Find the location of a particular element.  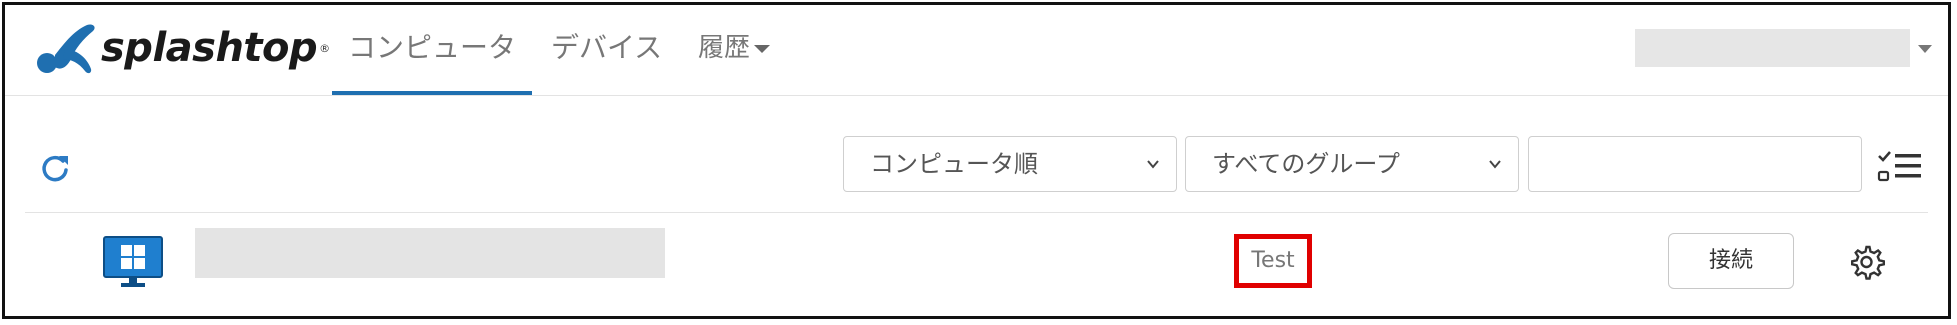

search-input is located at coordinates (1695, 164).